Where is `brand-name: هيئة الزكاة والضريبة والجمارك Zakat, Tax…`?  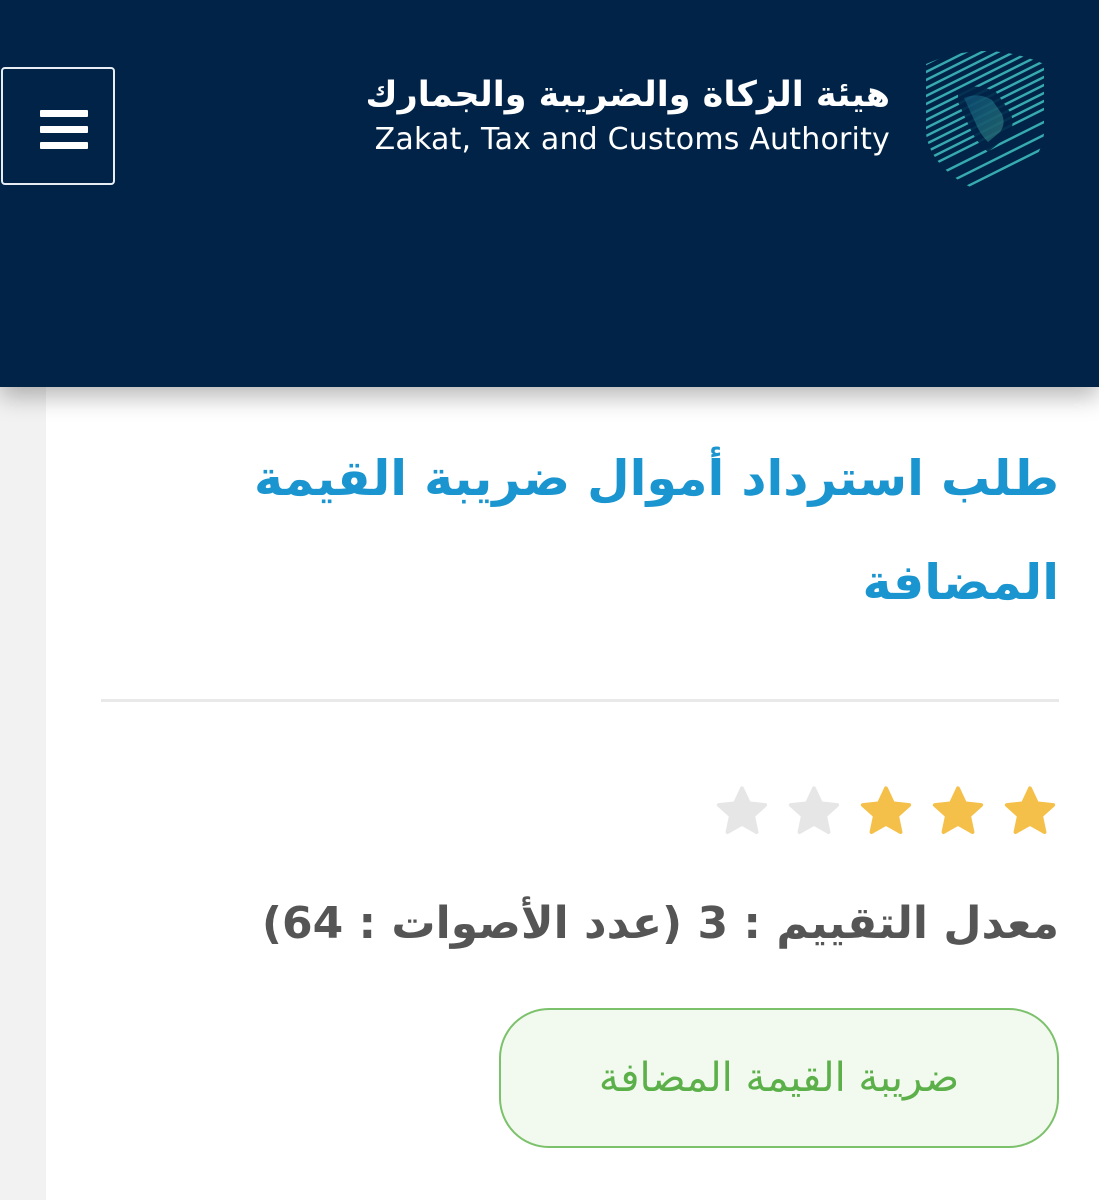 brand-name: هيئة الزكاة والضريبة والجمارك Zakat, Tax… is located at coordinates (628, 115).